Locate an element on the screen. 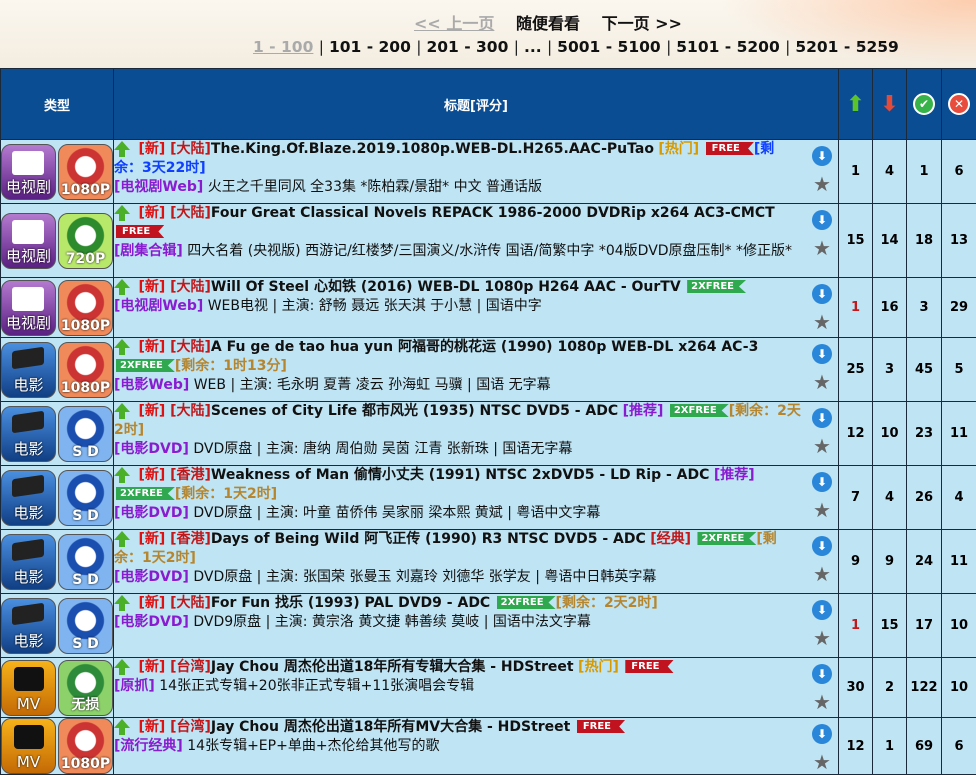 Image resolution: width=976 pixels, height=775 pixels. leechers-count: 2 is located at coordinates (890, 688).